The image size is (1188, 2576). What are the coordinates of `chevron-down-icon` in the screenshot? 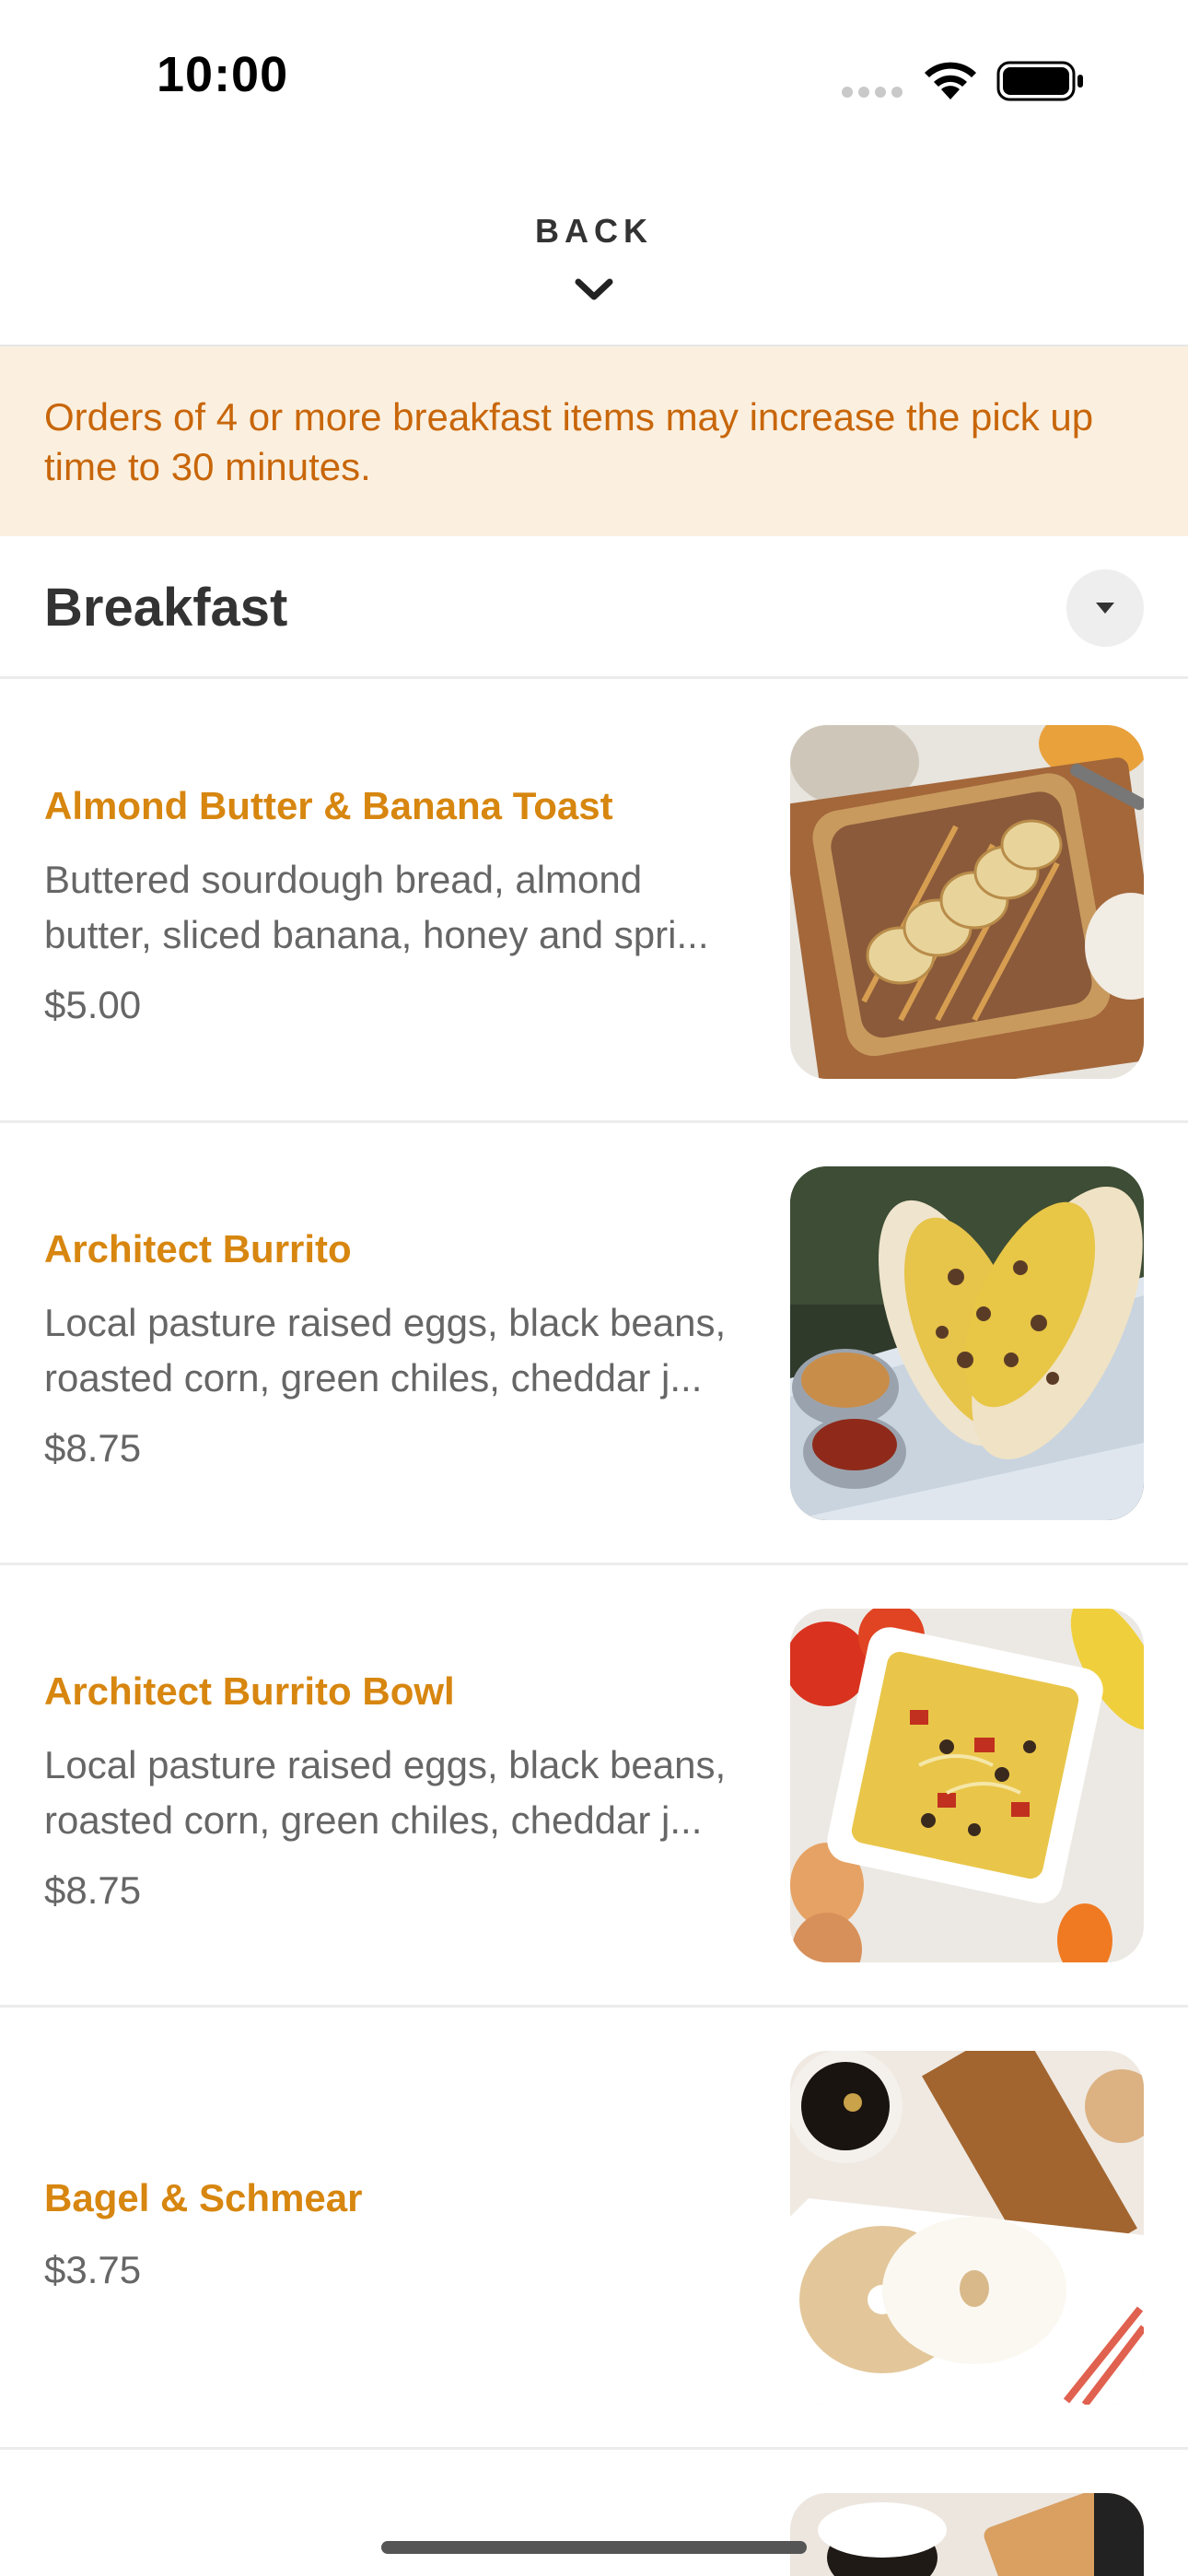 It's located at (594, 290).